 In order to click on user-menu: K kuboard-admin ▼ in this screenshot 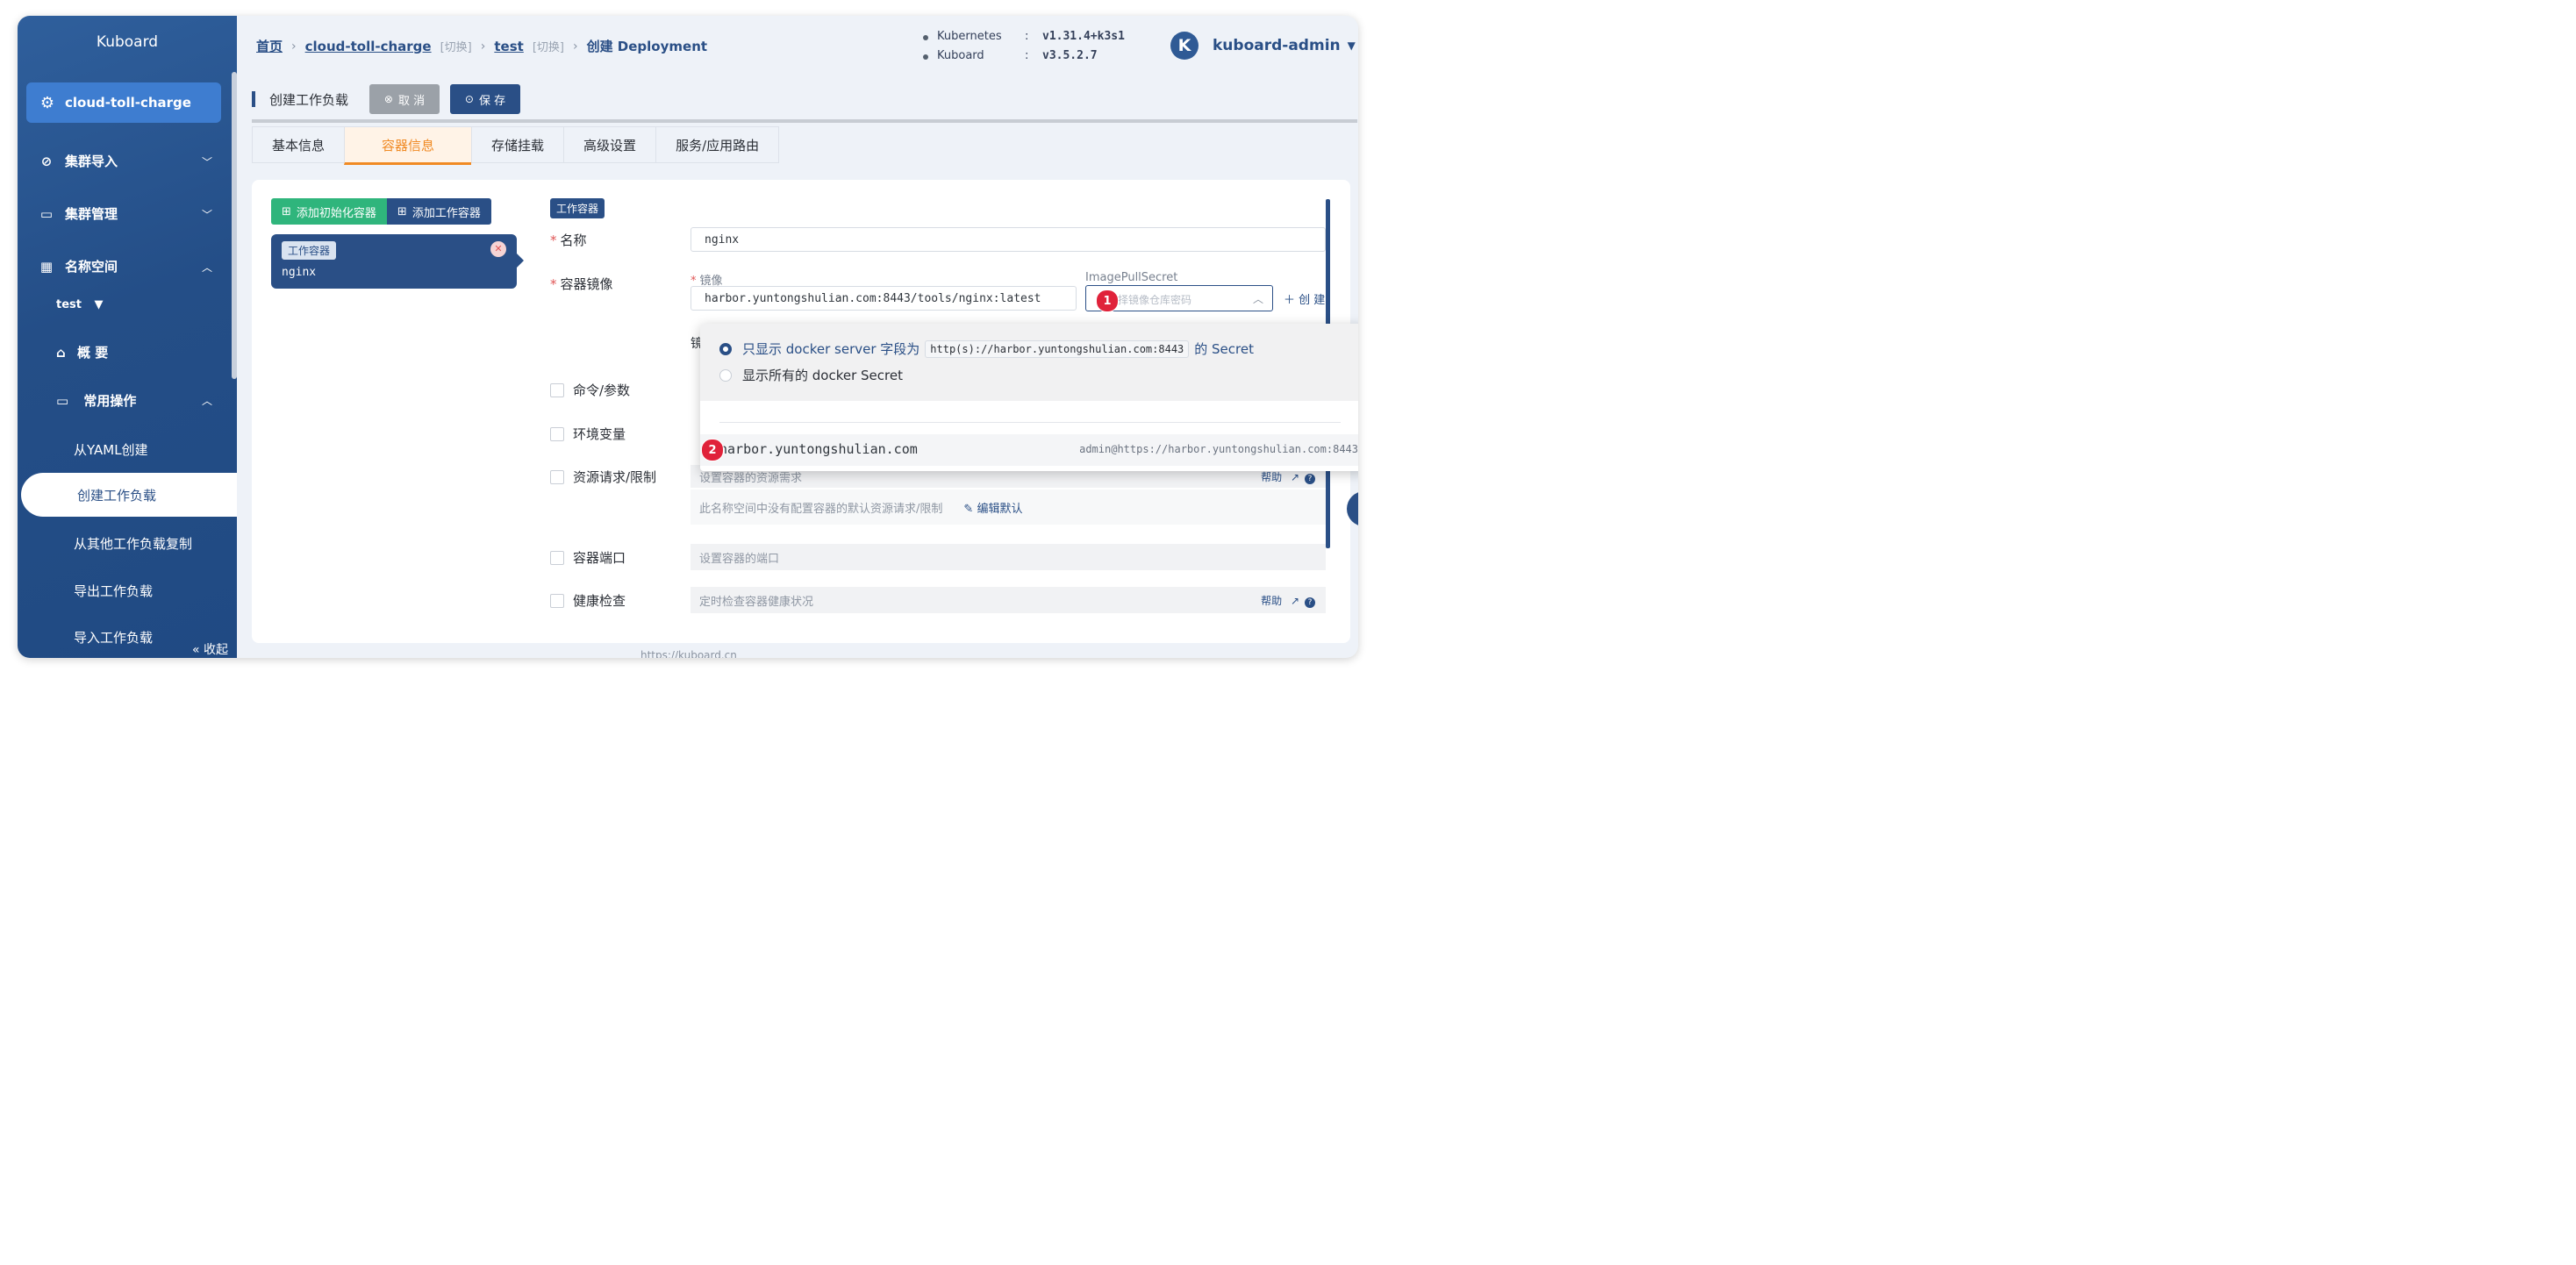, I will do `click(1263, 46)`.